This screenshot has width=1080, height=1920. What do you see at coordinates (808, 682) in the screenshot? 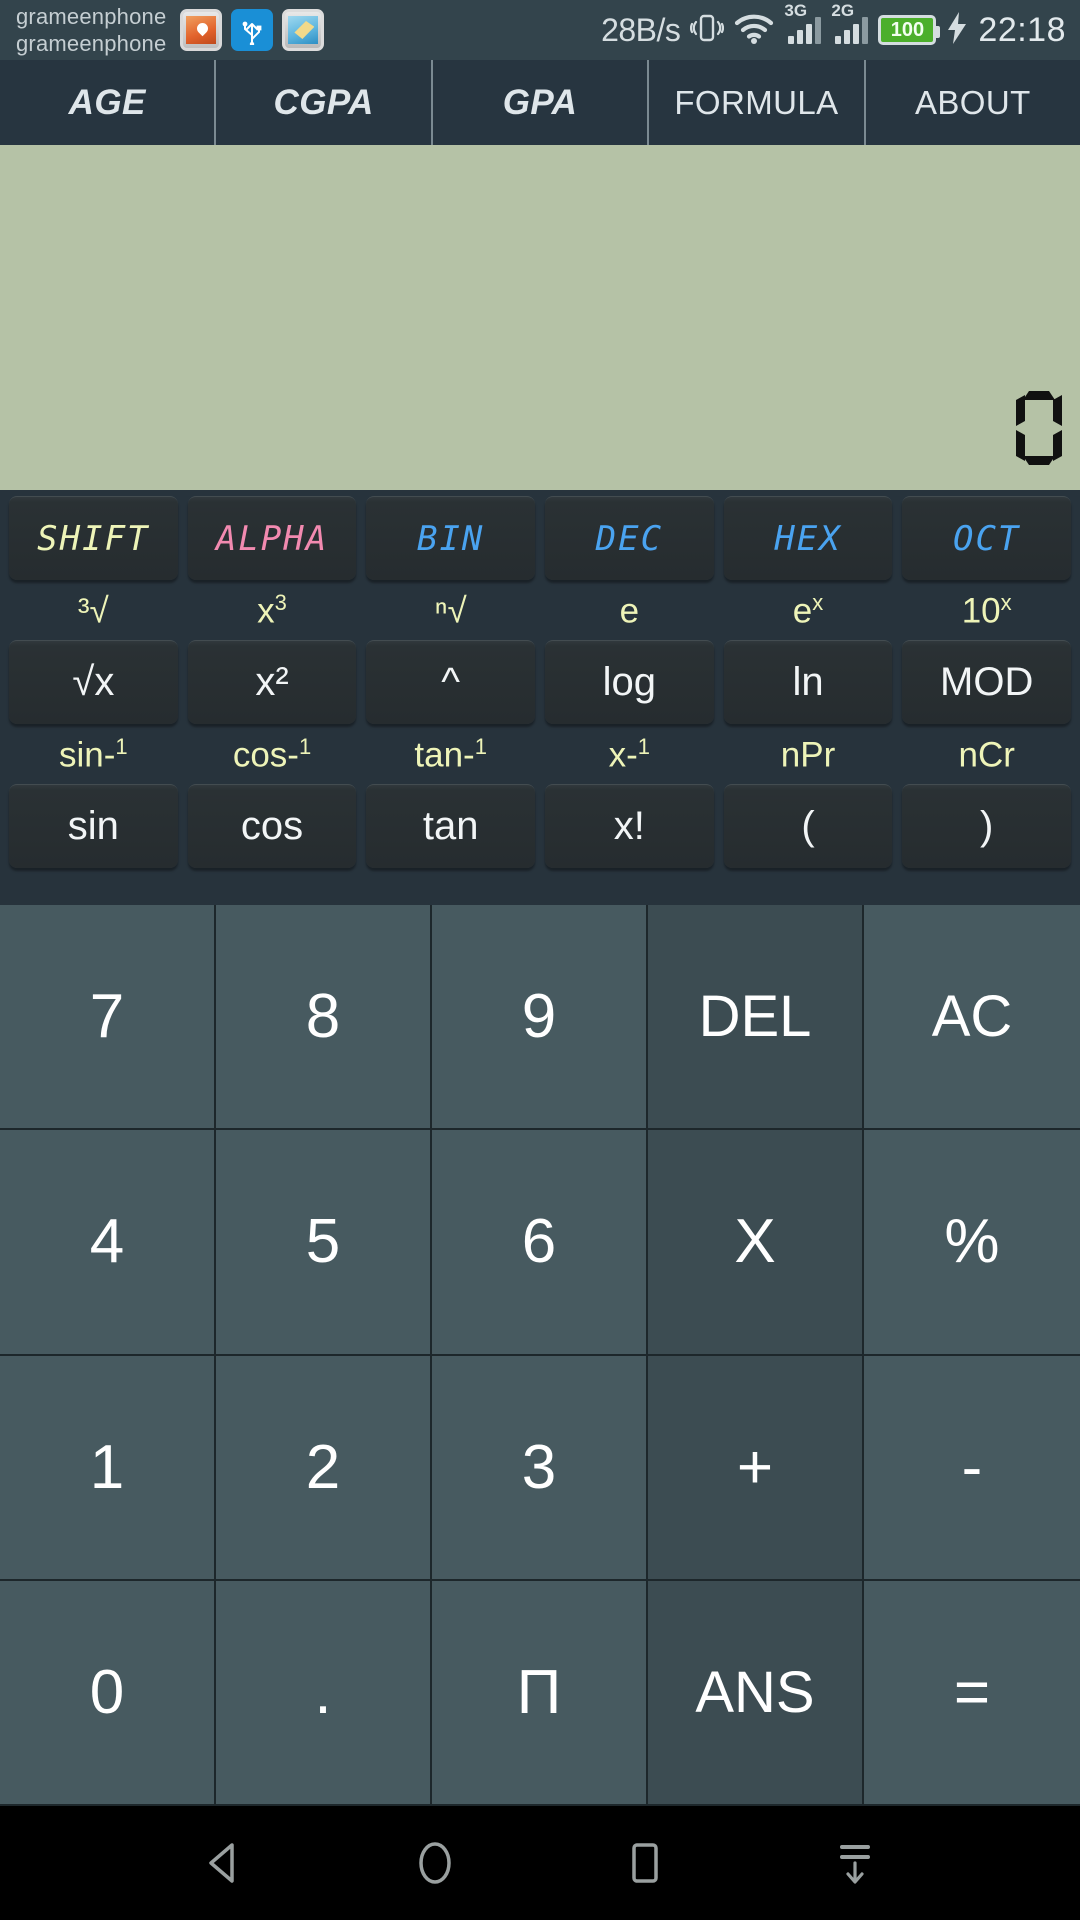
I see `ln-button: ln` at bounding box center [808, 682].